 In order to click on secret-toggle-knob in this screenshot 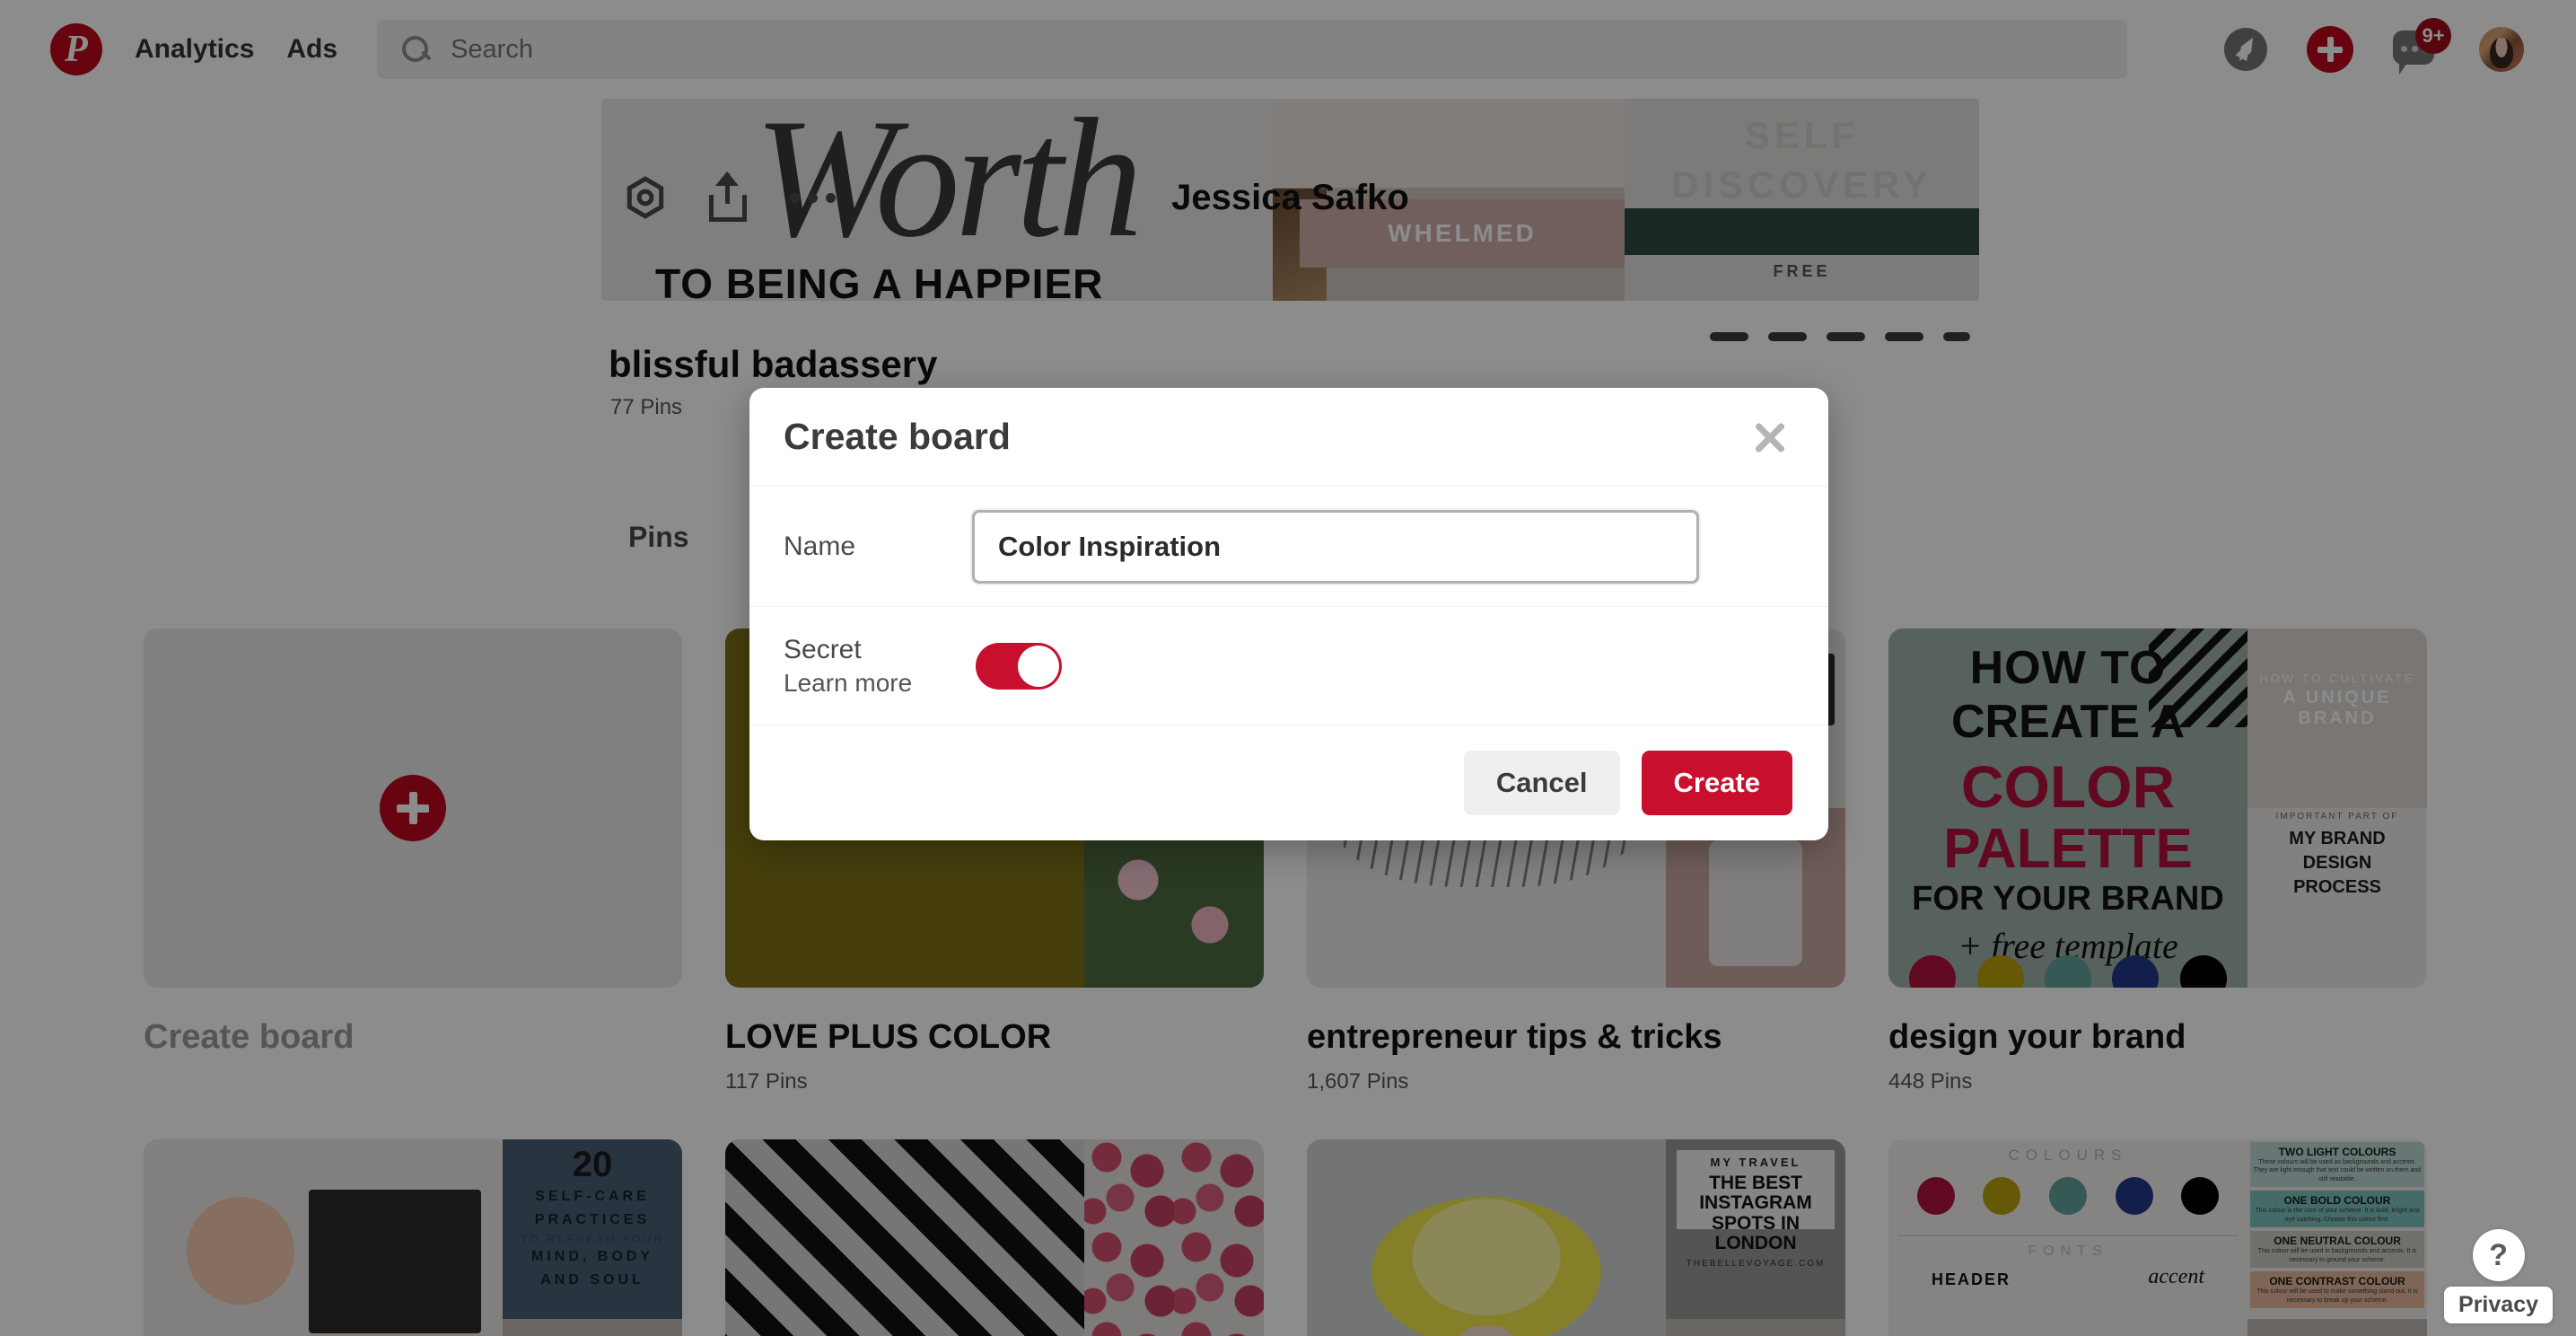, I will do `click(1038, 666)`.